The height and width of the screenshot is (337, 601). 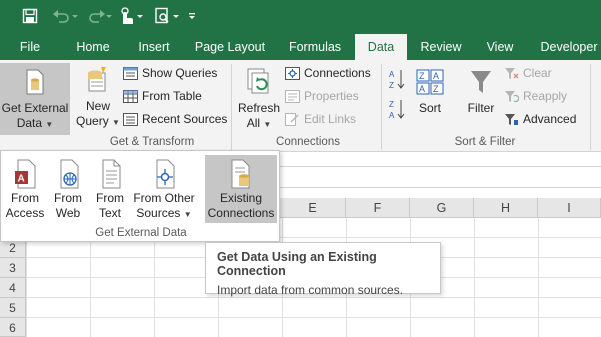 I want to click on filter-button: Filter, so click(x=481, y=99).